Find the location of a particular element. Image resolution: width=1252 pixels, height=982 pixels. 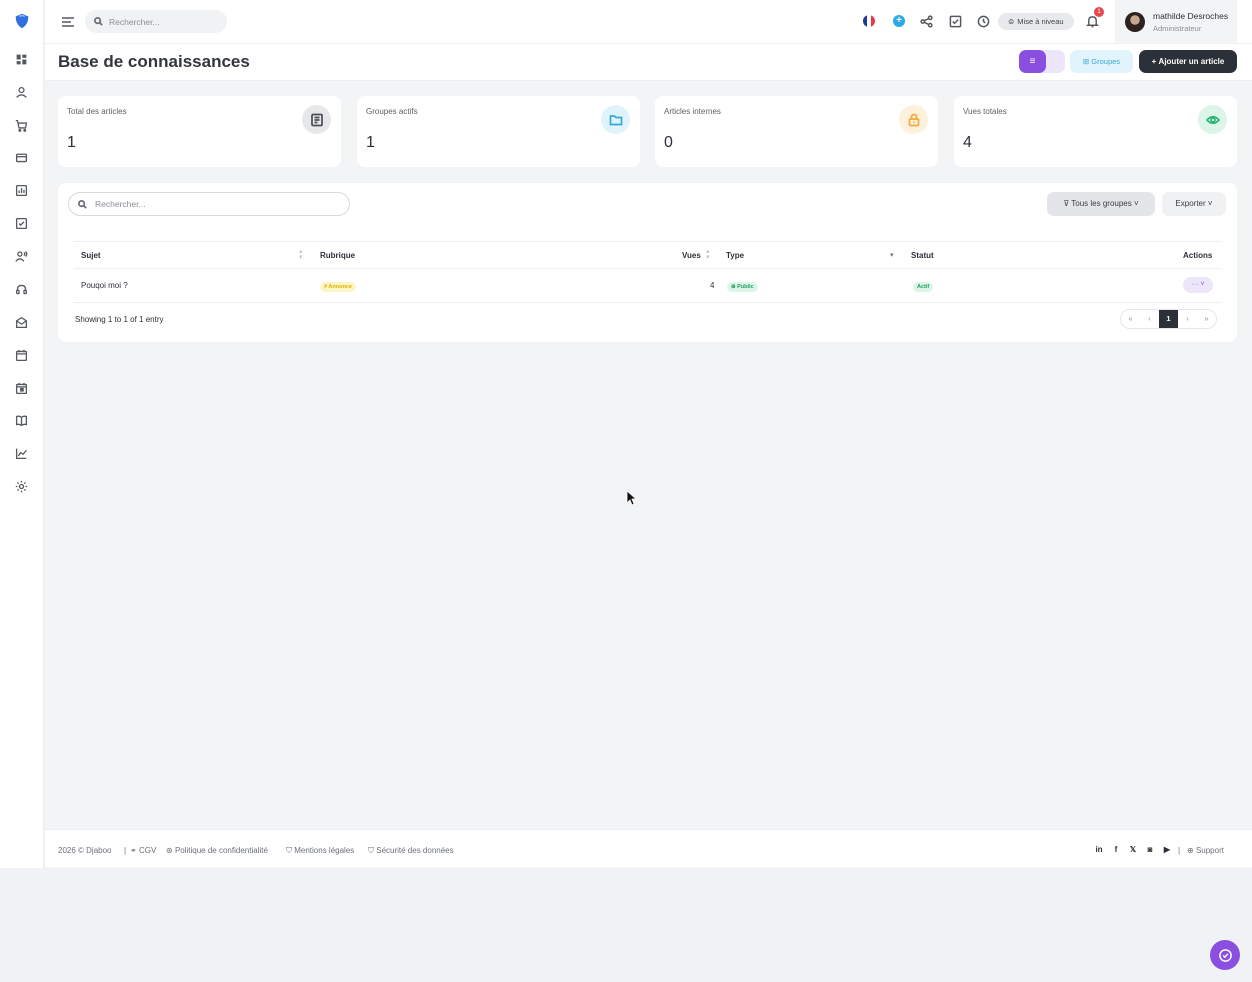

footer-link-label: Sécurité des données is located at coordinates (415, 850).